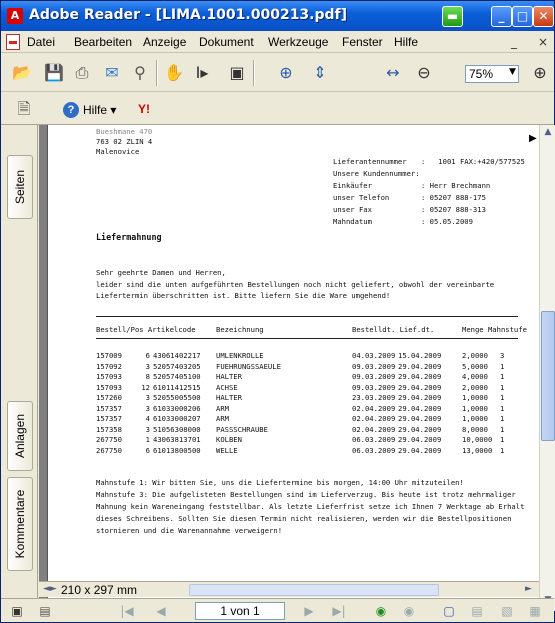  What do you see at coordinates (50, 589) in the screenshot?
I see `scroll-left-icon: ◄►` at bounding box center [50, 589].